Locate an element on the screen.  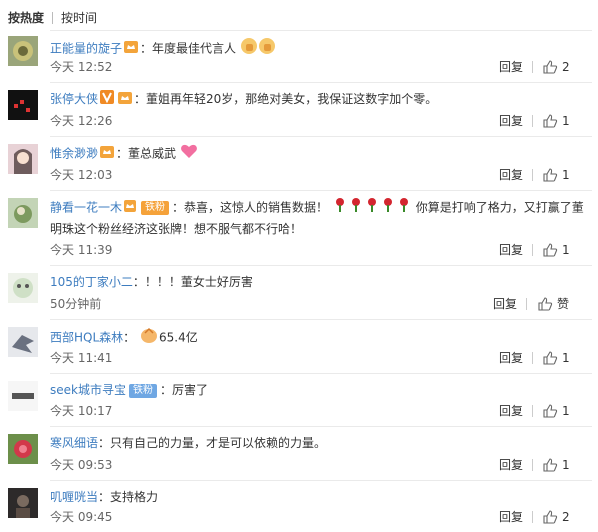
comment-text: 寒风细语：只有自己的力量，才是可以依赖的力量。 is located at coordinates (188, 443).